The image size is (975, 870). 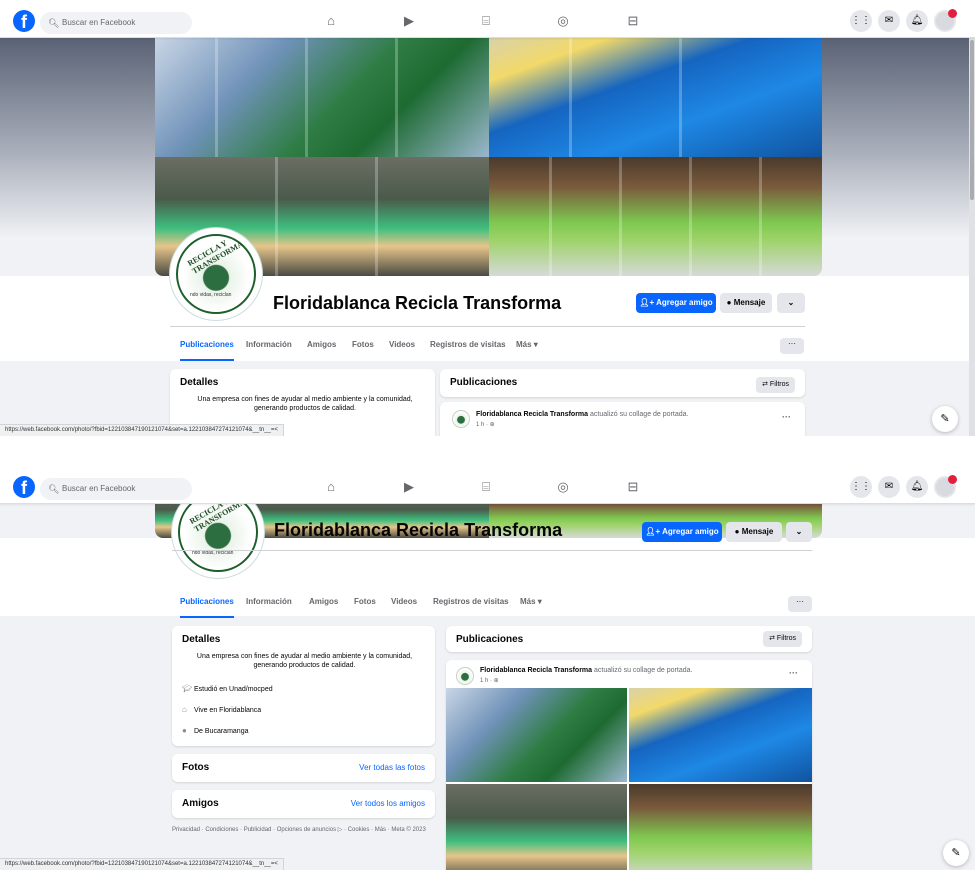 I want to click on collage-photo-bottles, so click(x=537, y=736).